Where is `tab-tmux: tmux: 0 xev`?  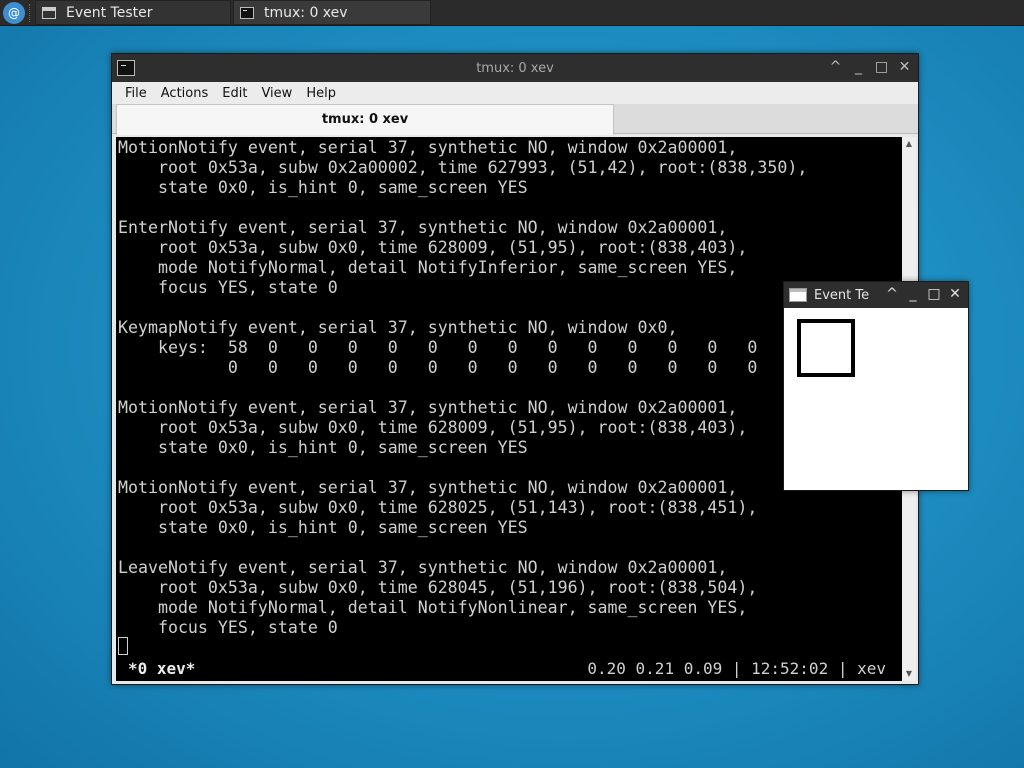 tab-tmux: tmux: 0 xev is located at coordinates (365, 119).